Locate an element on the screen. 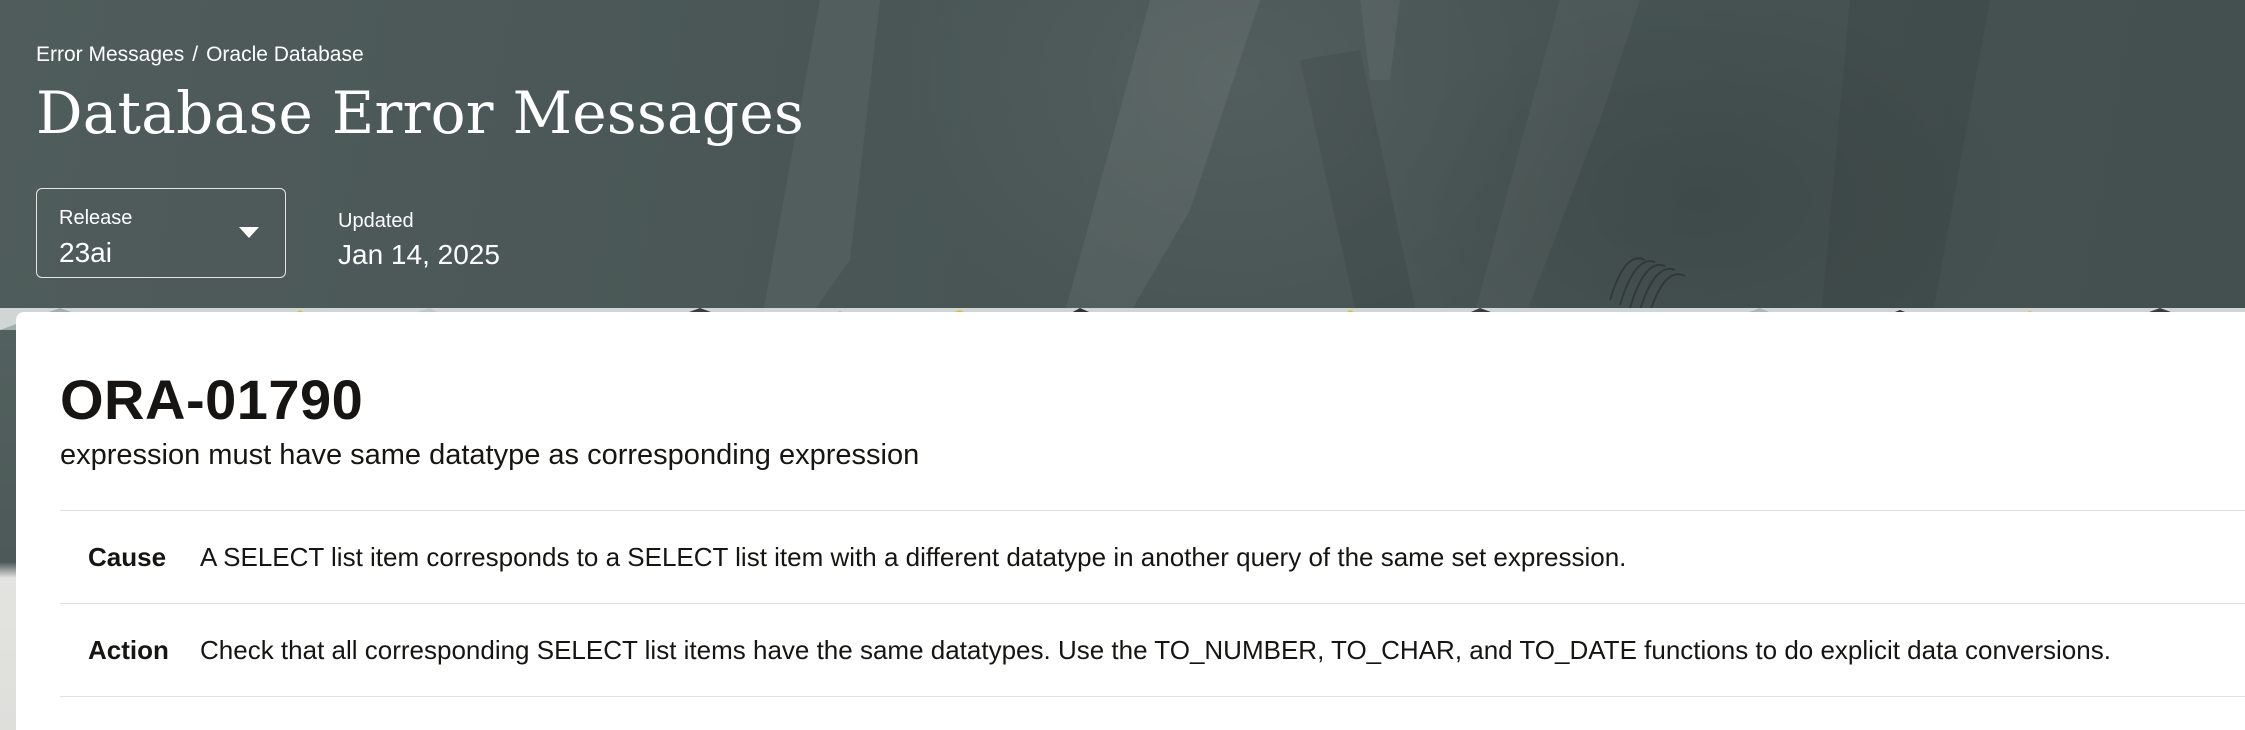  page-title: Database Error Messages is located at coordinates (420, 113).